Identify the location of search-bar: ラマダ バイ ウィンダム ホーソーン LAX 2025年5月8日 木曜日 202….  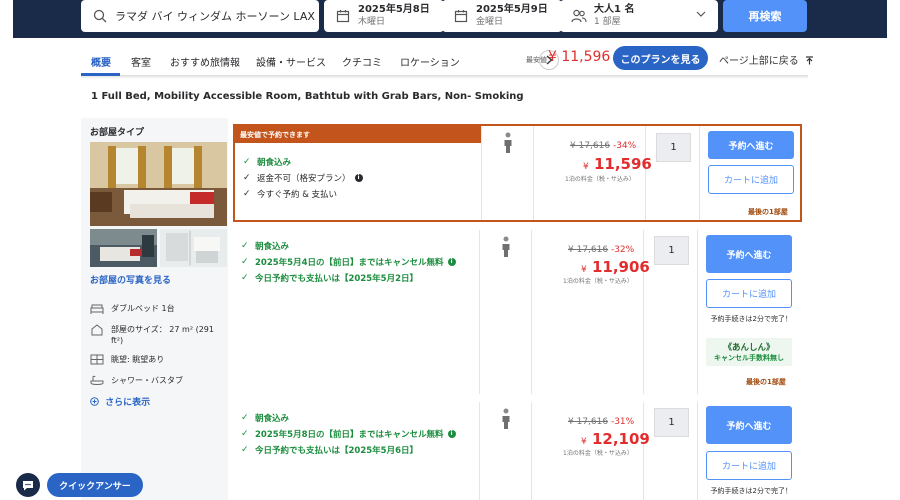
(450, 19).